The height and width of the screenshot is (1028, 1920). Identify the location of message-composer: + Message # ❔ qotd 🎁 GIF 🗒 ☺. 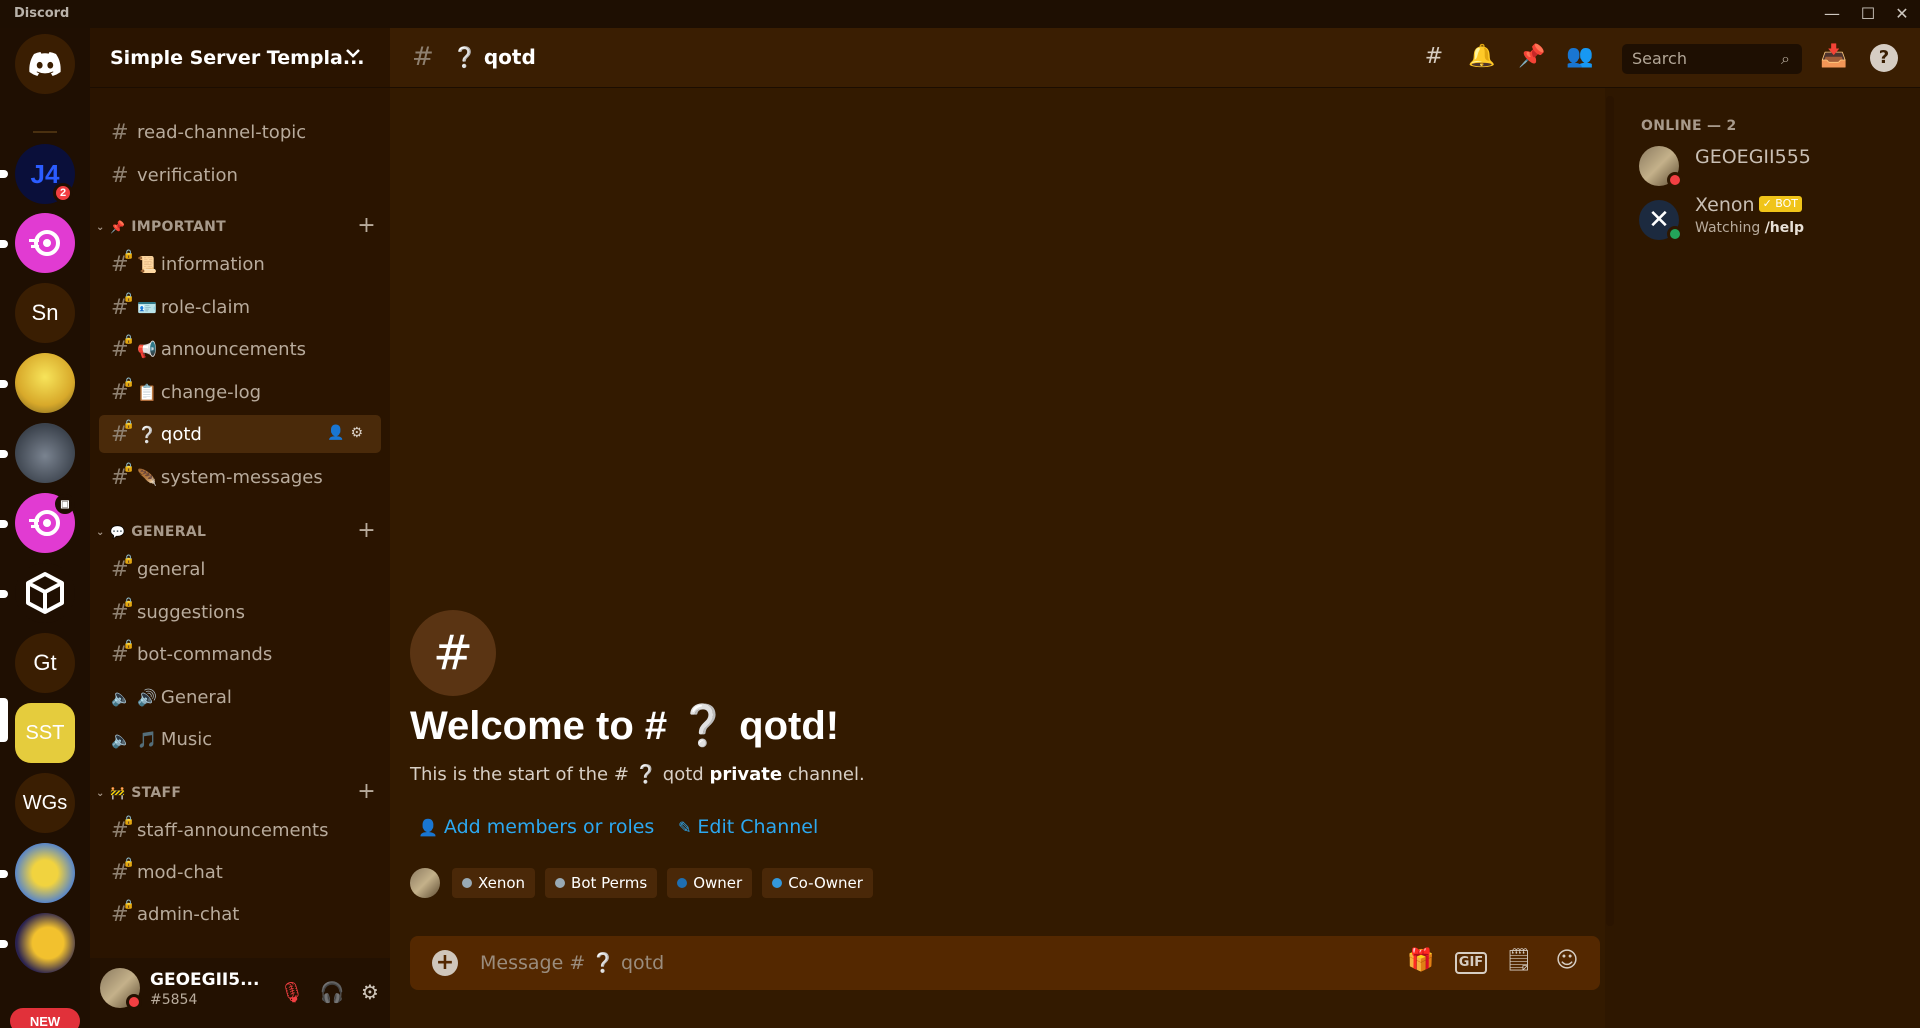
(1005, 963).